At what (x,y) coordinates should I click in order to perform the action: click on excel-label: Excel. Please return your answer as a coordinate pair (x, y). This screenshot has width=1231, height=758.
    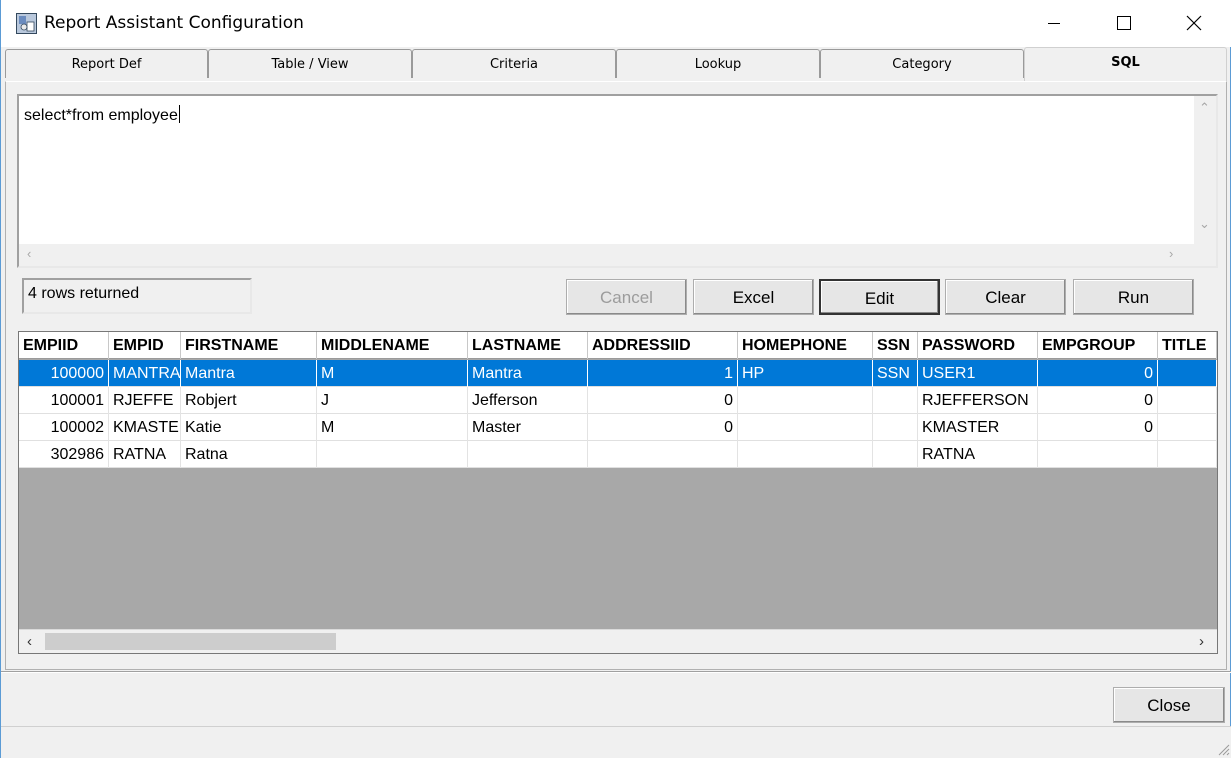
    Looking at the image, I should click on (753, 297).